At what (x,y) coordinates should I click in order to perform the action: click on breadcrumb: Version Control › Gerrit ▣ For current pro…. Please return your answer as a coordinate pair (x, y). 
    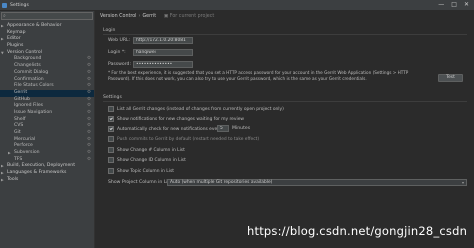
    Looking at the image, I should click on (157, 16).